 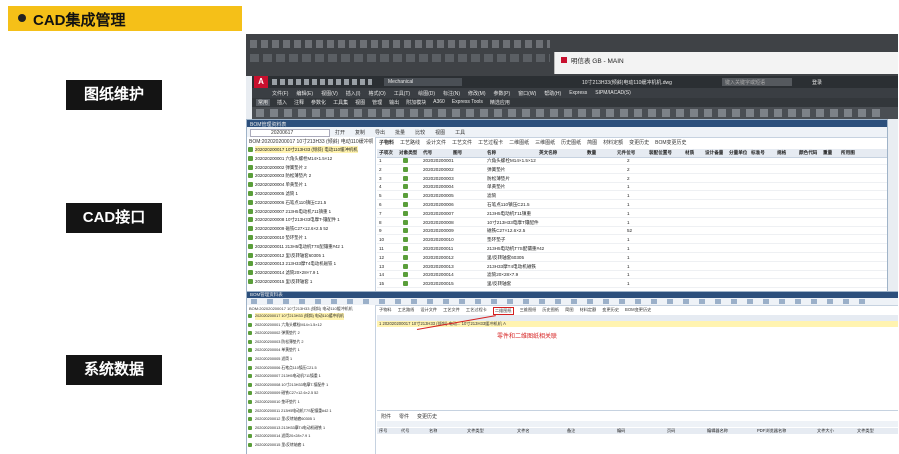 I want to click on table-row: 7 202020200007 213H5电动机T11镇重 1, so click(x=632, y=214).